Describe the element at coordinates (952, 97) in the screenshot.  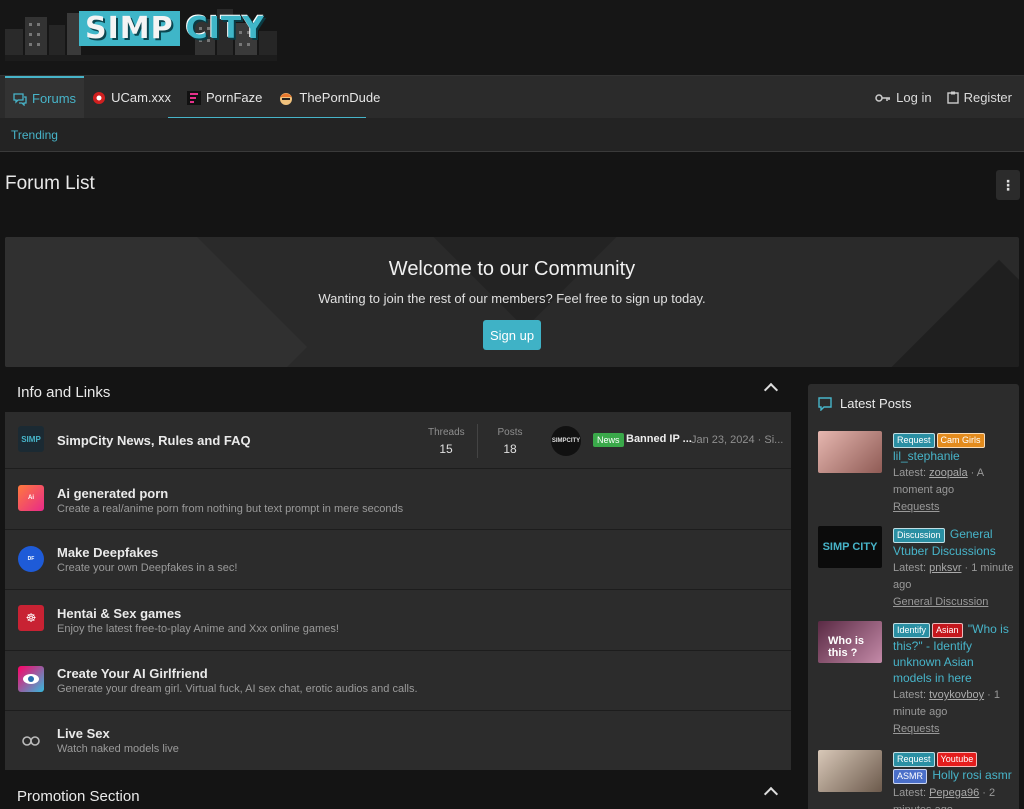
I see `clipboard-icon` at that location.